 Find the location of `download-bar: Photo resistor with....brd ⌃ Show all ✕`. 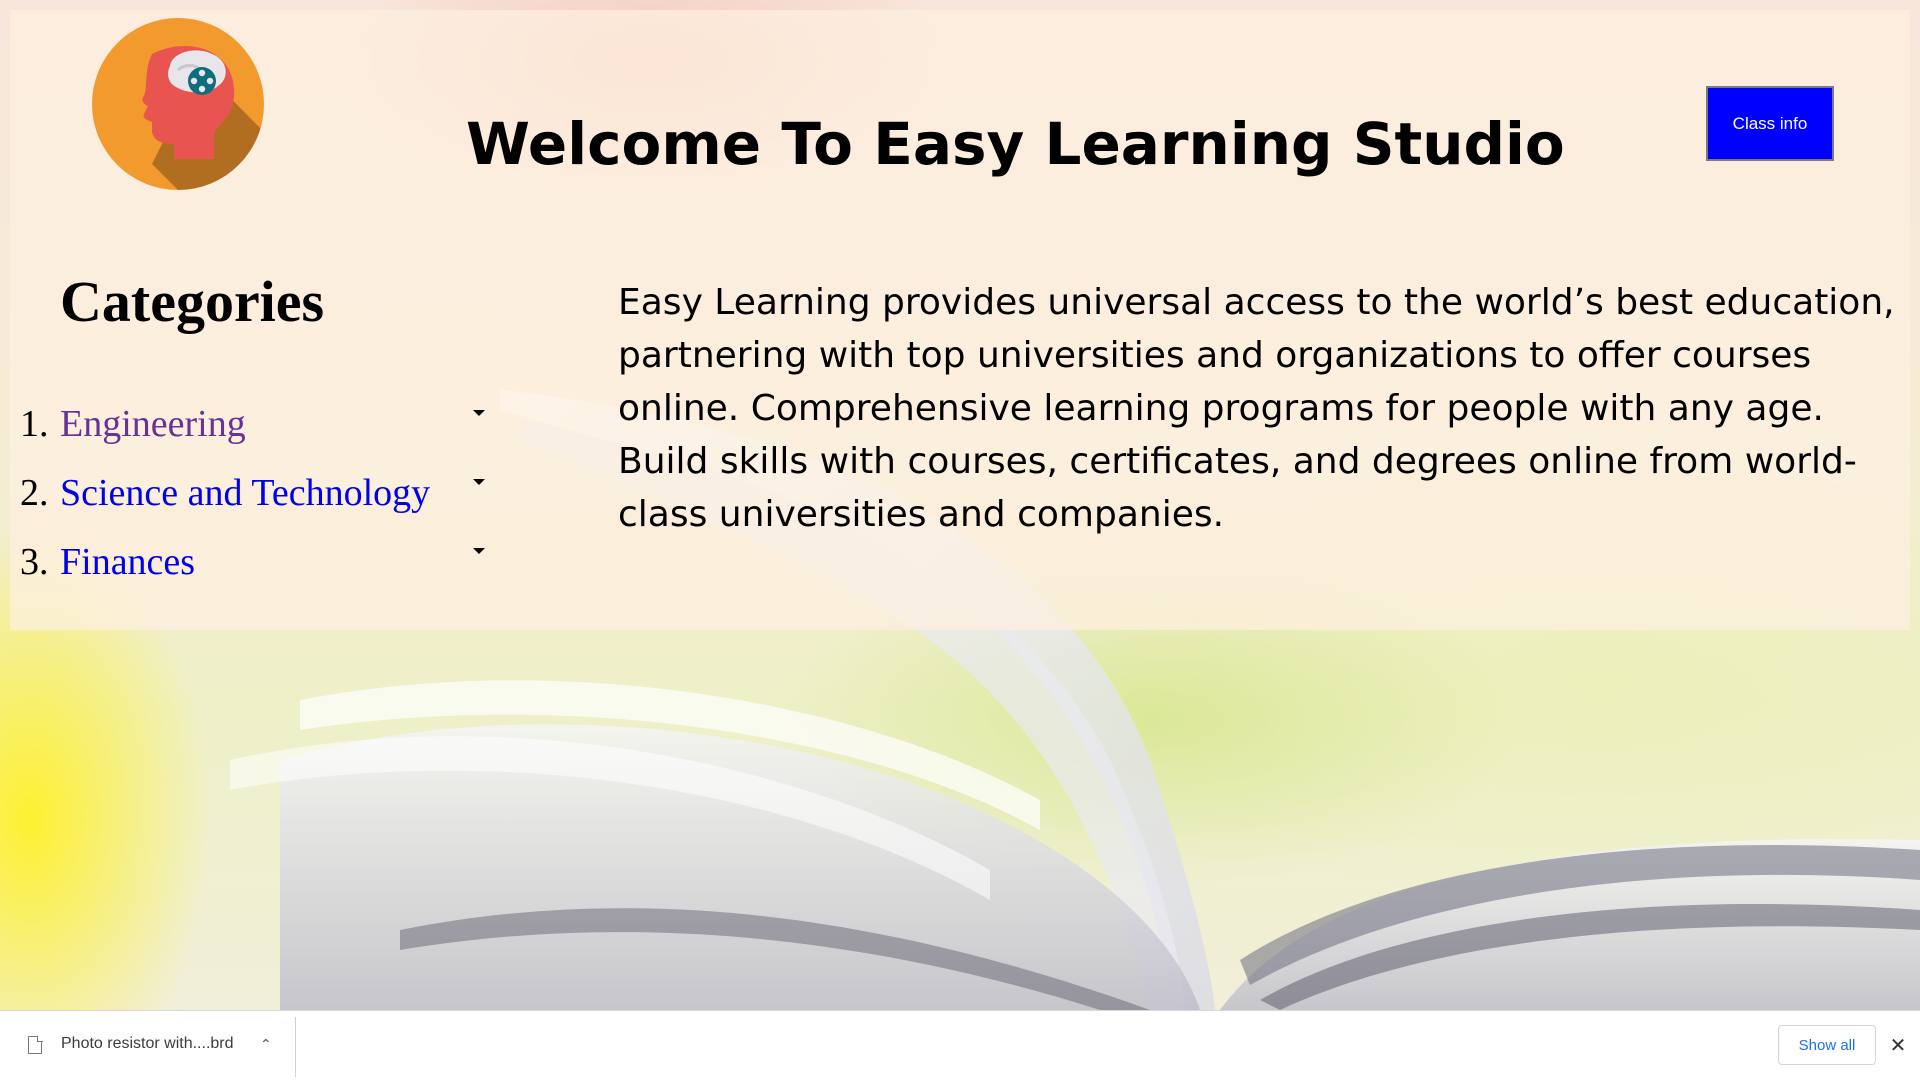

download-bar: Photo resistor with....brd ⌃ Show all ✕ is located at coordinates (960, 1045).